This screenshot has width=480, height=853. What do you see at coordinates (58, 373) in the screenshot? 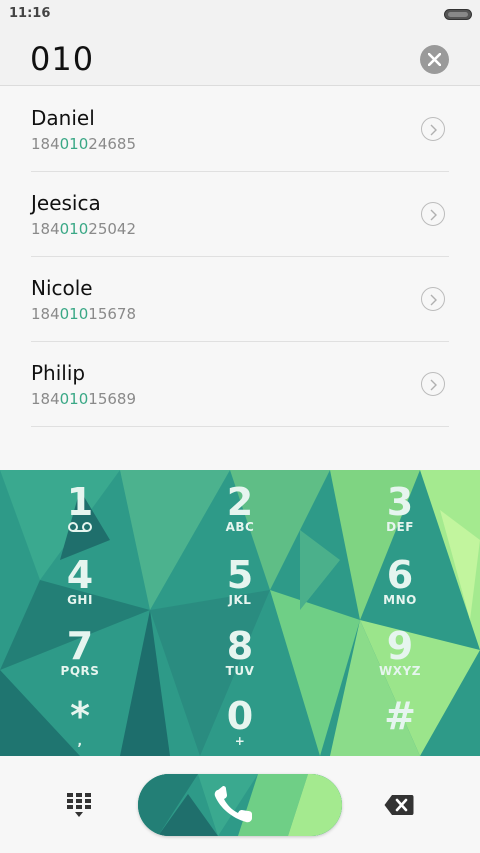
I see `contact-name: Philip` at bounding box center [58, 373].